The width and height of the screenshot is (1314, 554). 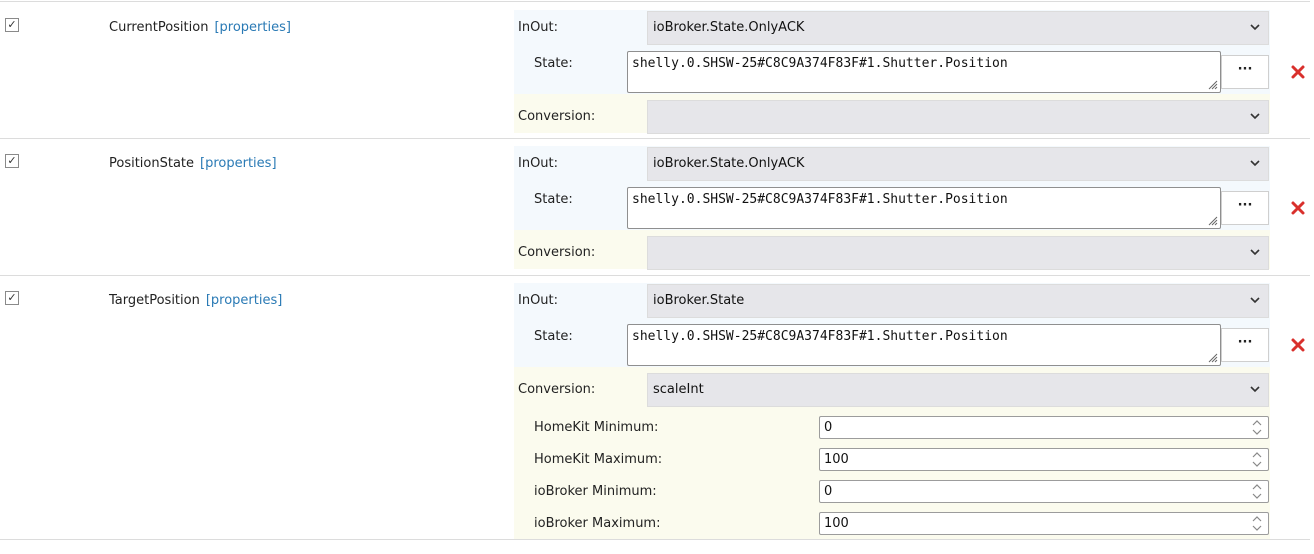 What do you see at coordinates (154, 300) in the screenshot?
I see `characteristic-name: TargetPosition` at bounding box center [154, 300].